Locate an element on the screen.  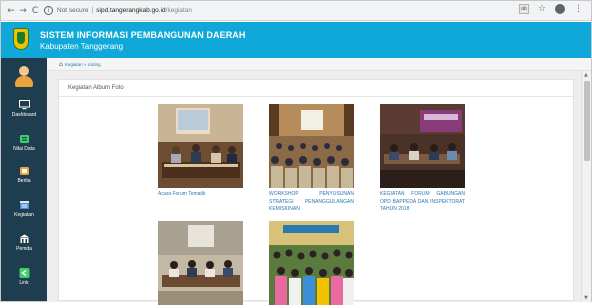
panel-meeting-photo is located at coordinates (200, 263).